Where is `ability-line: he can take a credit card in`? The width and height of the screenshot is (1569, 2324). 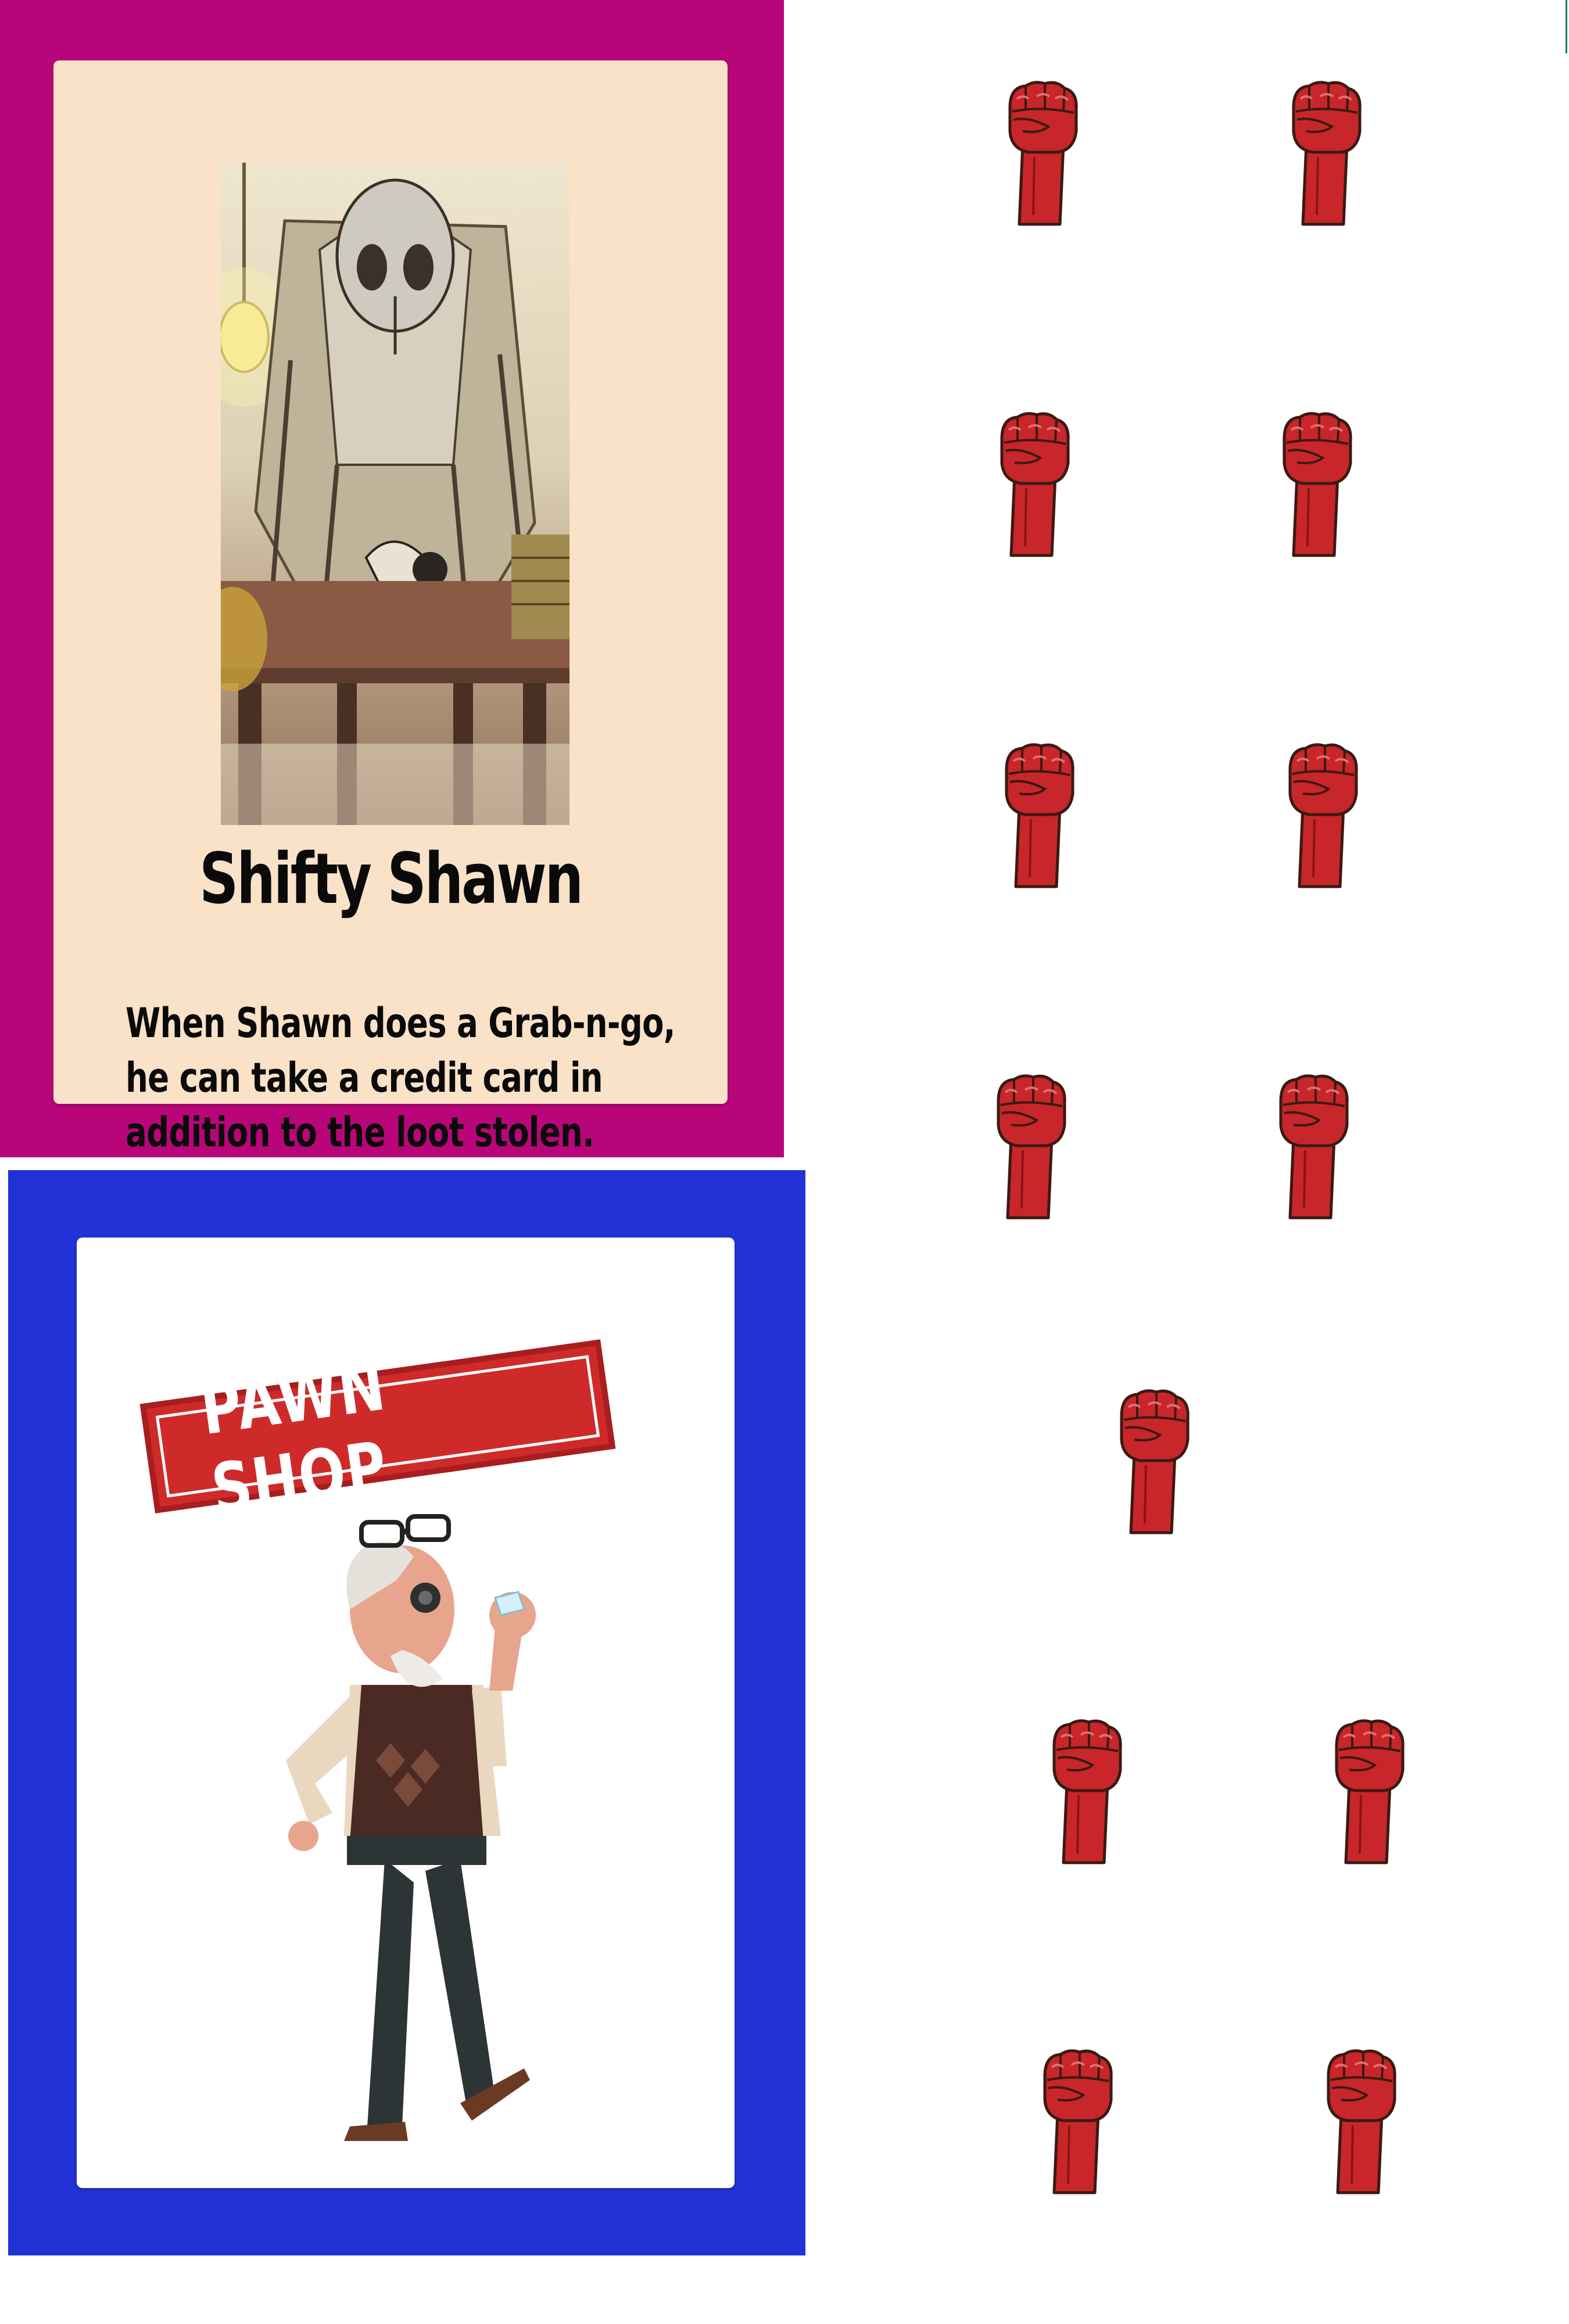 ability-line: he can take a credit card in is located at coordinates (364, 1078).